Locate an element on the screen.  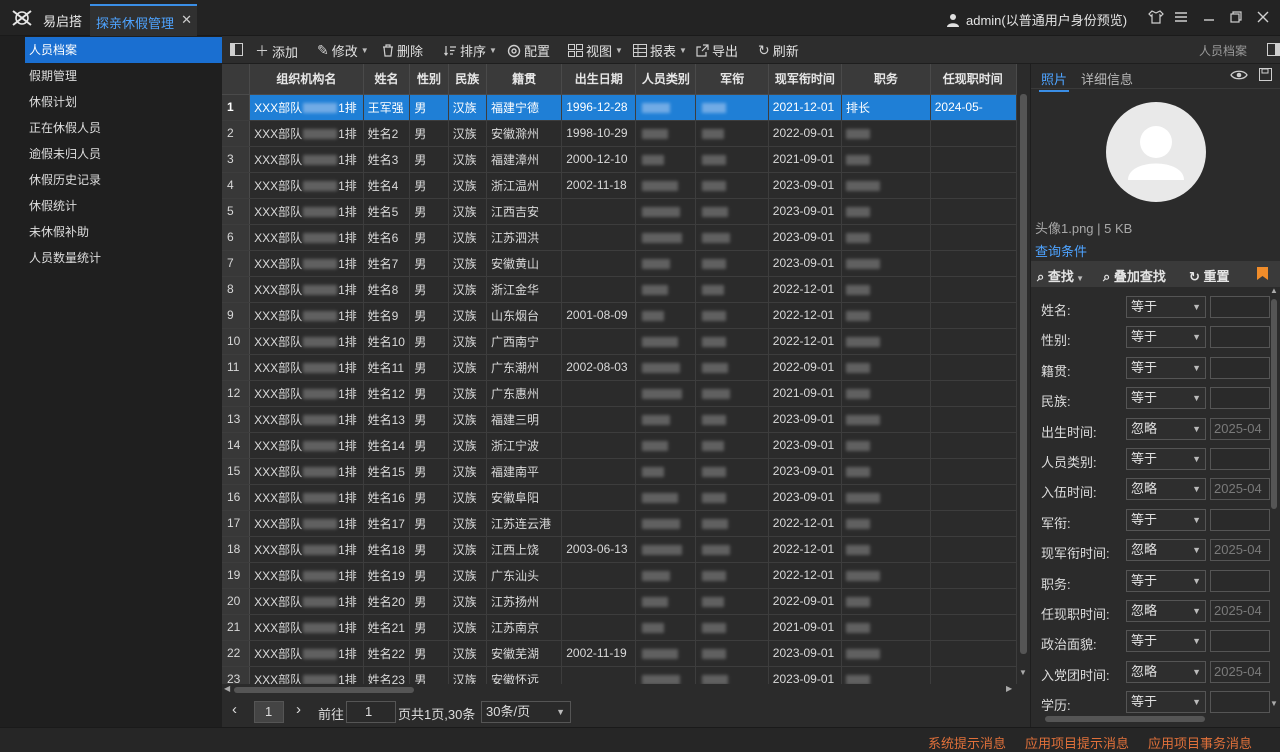
scroll-down-icon: ▼ is located at coordinates (1274, 703).